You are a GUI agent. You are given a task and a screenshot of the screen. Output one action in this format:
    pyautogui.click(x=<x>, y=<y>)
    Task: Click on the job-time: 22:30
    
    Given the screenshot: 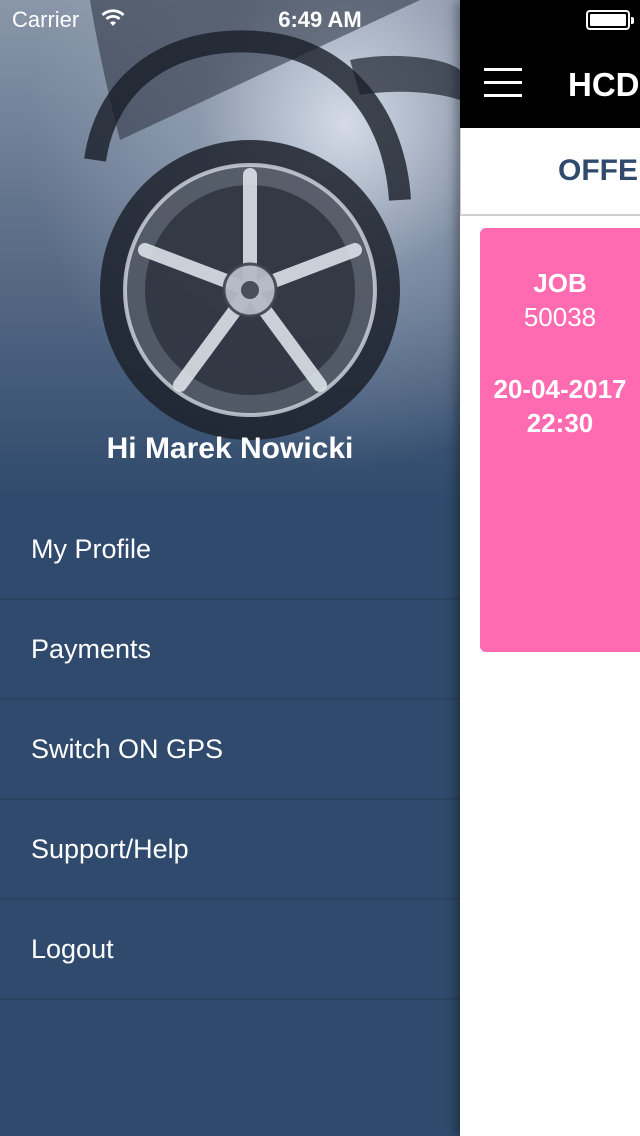 What is the action you would take?
    pyautogui.click(x=560, y=423)
    